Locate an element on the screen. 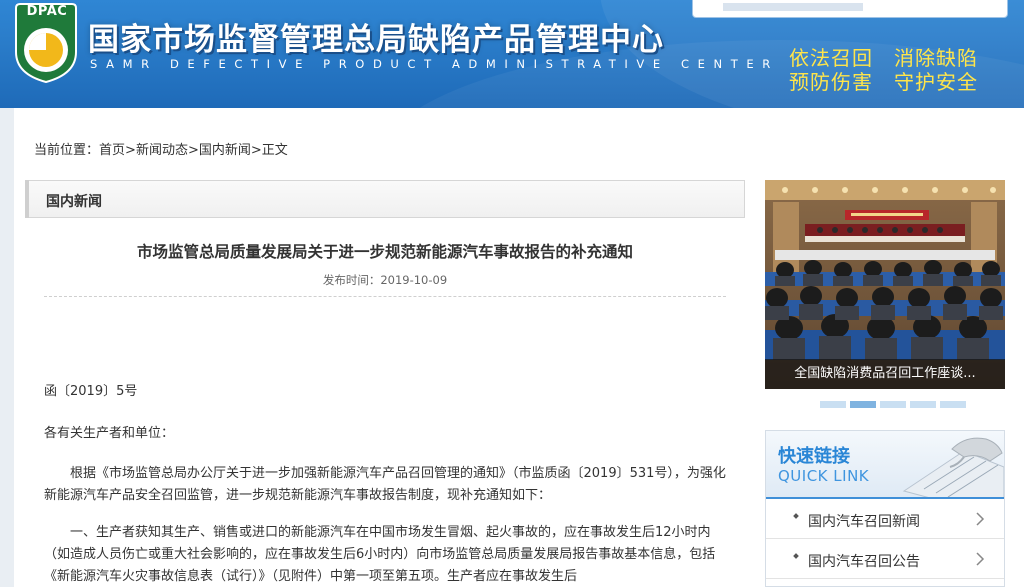  keyboard-hand-icon is located at coordinates (953, 467).